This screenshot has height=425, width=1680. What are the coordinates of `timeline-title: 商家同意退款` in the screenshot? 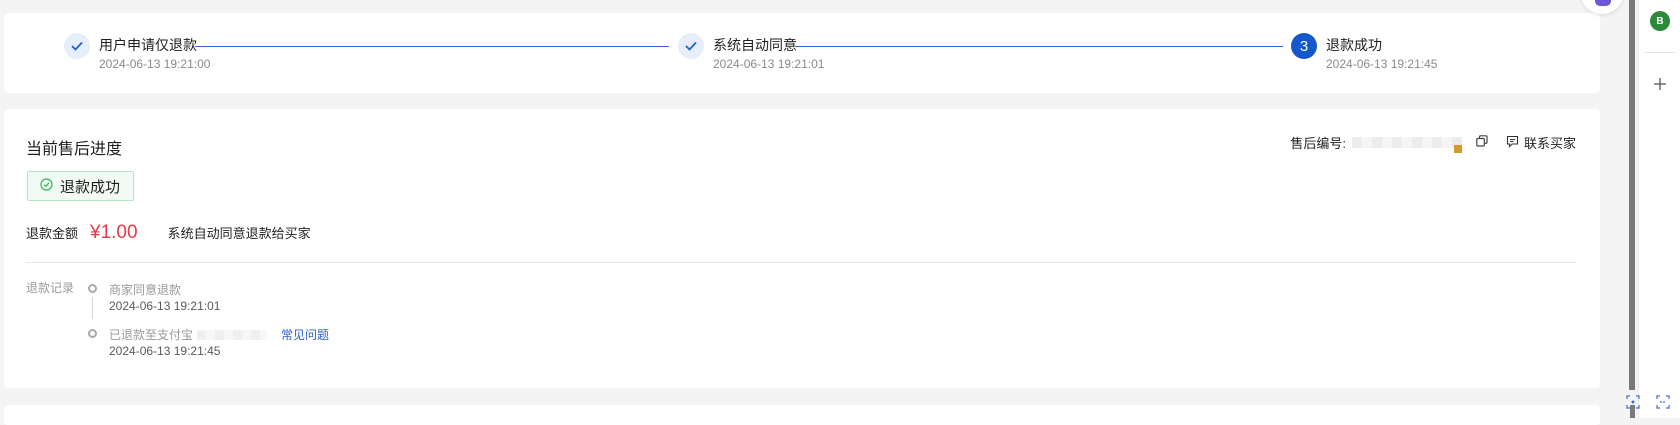 It's located at (145, 290).